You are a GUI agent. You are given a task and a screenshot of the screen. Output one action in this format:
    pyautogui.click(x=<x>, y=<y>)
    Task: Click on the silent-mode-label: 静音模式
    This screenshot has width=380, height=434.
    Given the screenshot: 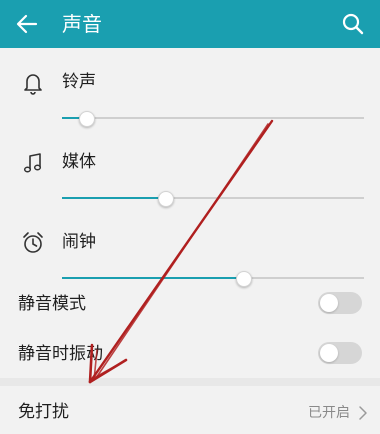 What is the action you would take?
    pyautogui.click(x=52, y=304)
    